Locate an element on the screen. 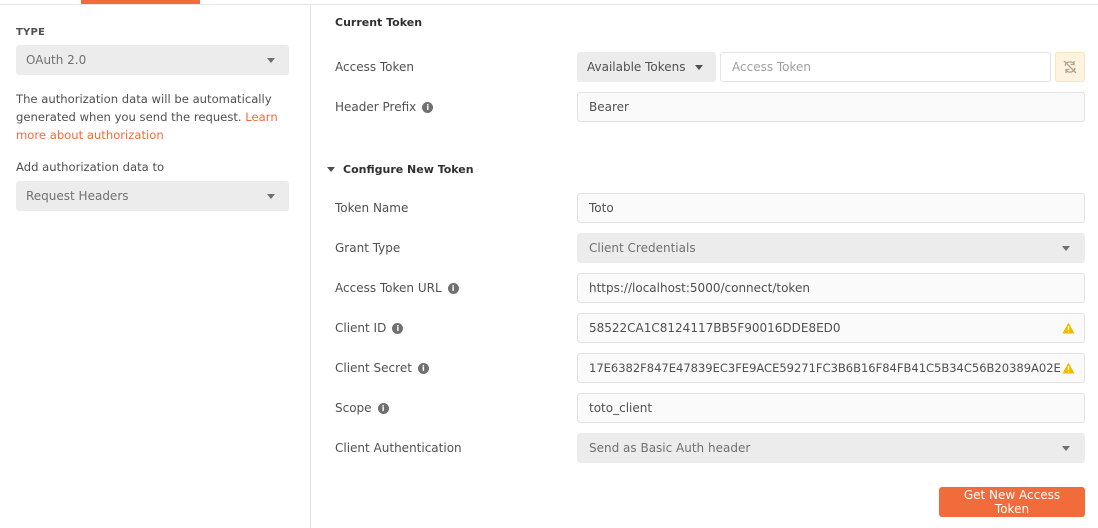 This screenshot has width=1098, height=528. access-token-url-input: https://localhost:5000/connect/token is located at coordinates (831, 288).